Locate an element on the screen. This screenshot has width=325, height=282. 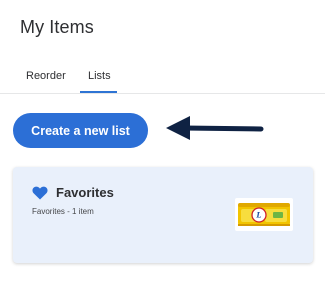
tab-reorder: Reorder is located at coordinates (46, 76).